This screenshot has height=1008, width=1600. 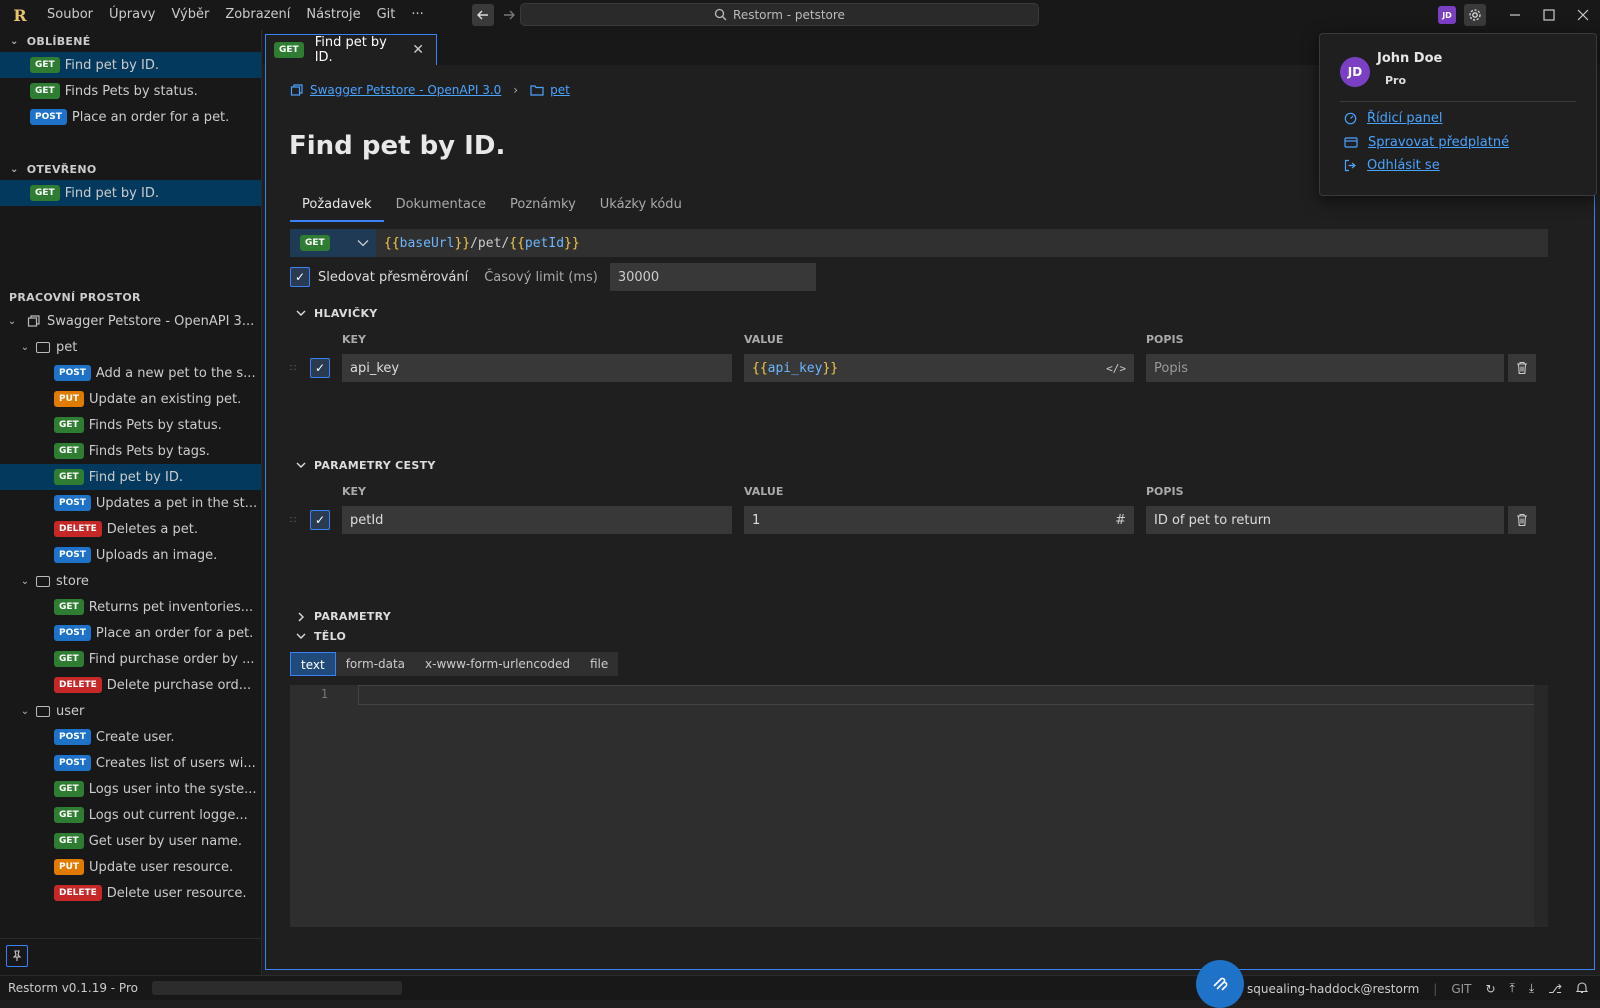 What do you see at coordinates (130, 347) in the screenshot?
I see `folder-pet: ⌄ pet` at bounding box center [130, 347].